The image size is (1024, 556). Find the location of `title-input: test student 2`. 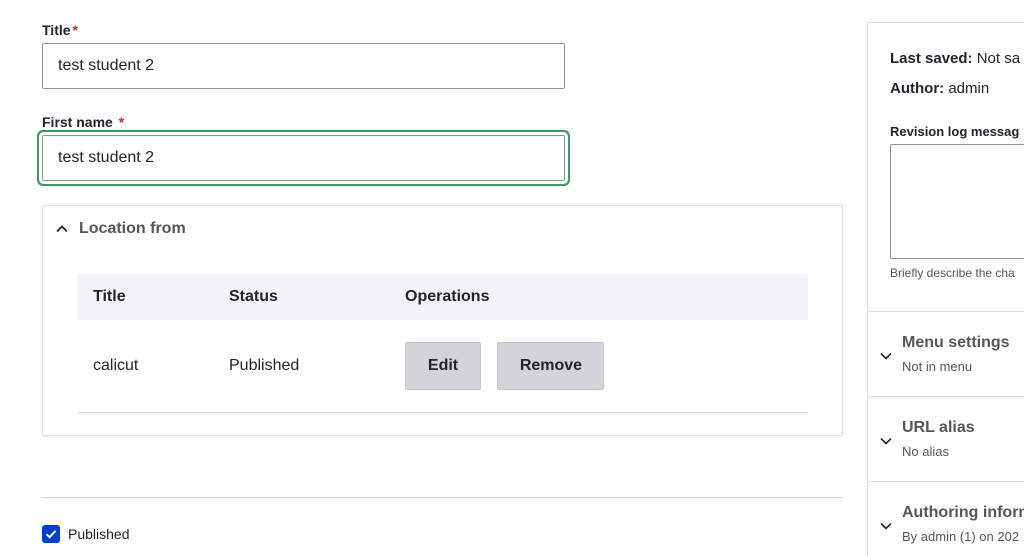

title-input: test student 2 is located at coordinates (303, 66).